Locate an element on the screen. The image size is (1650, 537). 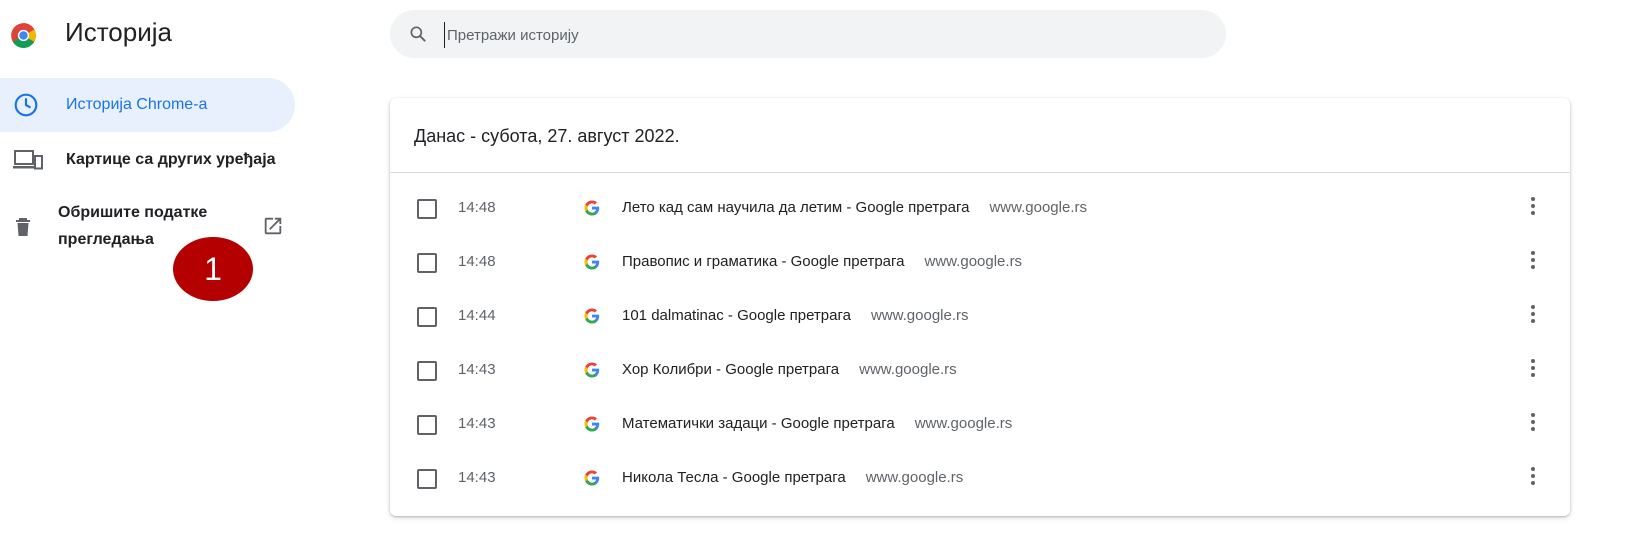
sidebar-item-label: Историја Chrome-а is located at coordinates (137, 104).